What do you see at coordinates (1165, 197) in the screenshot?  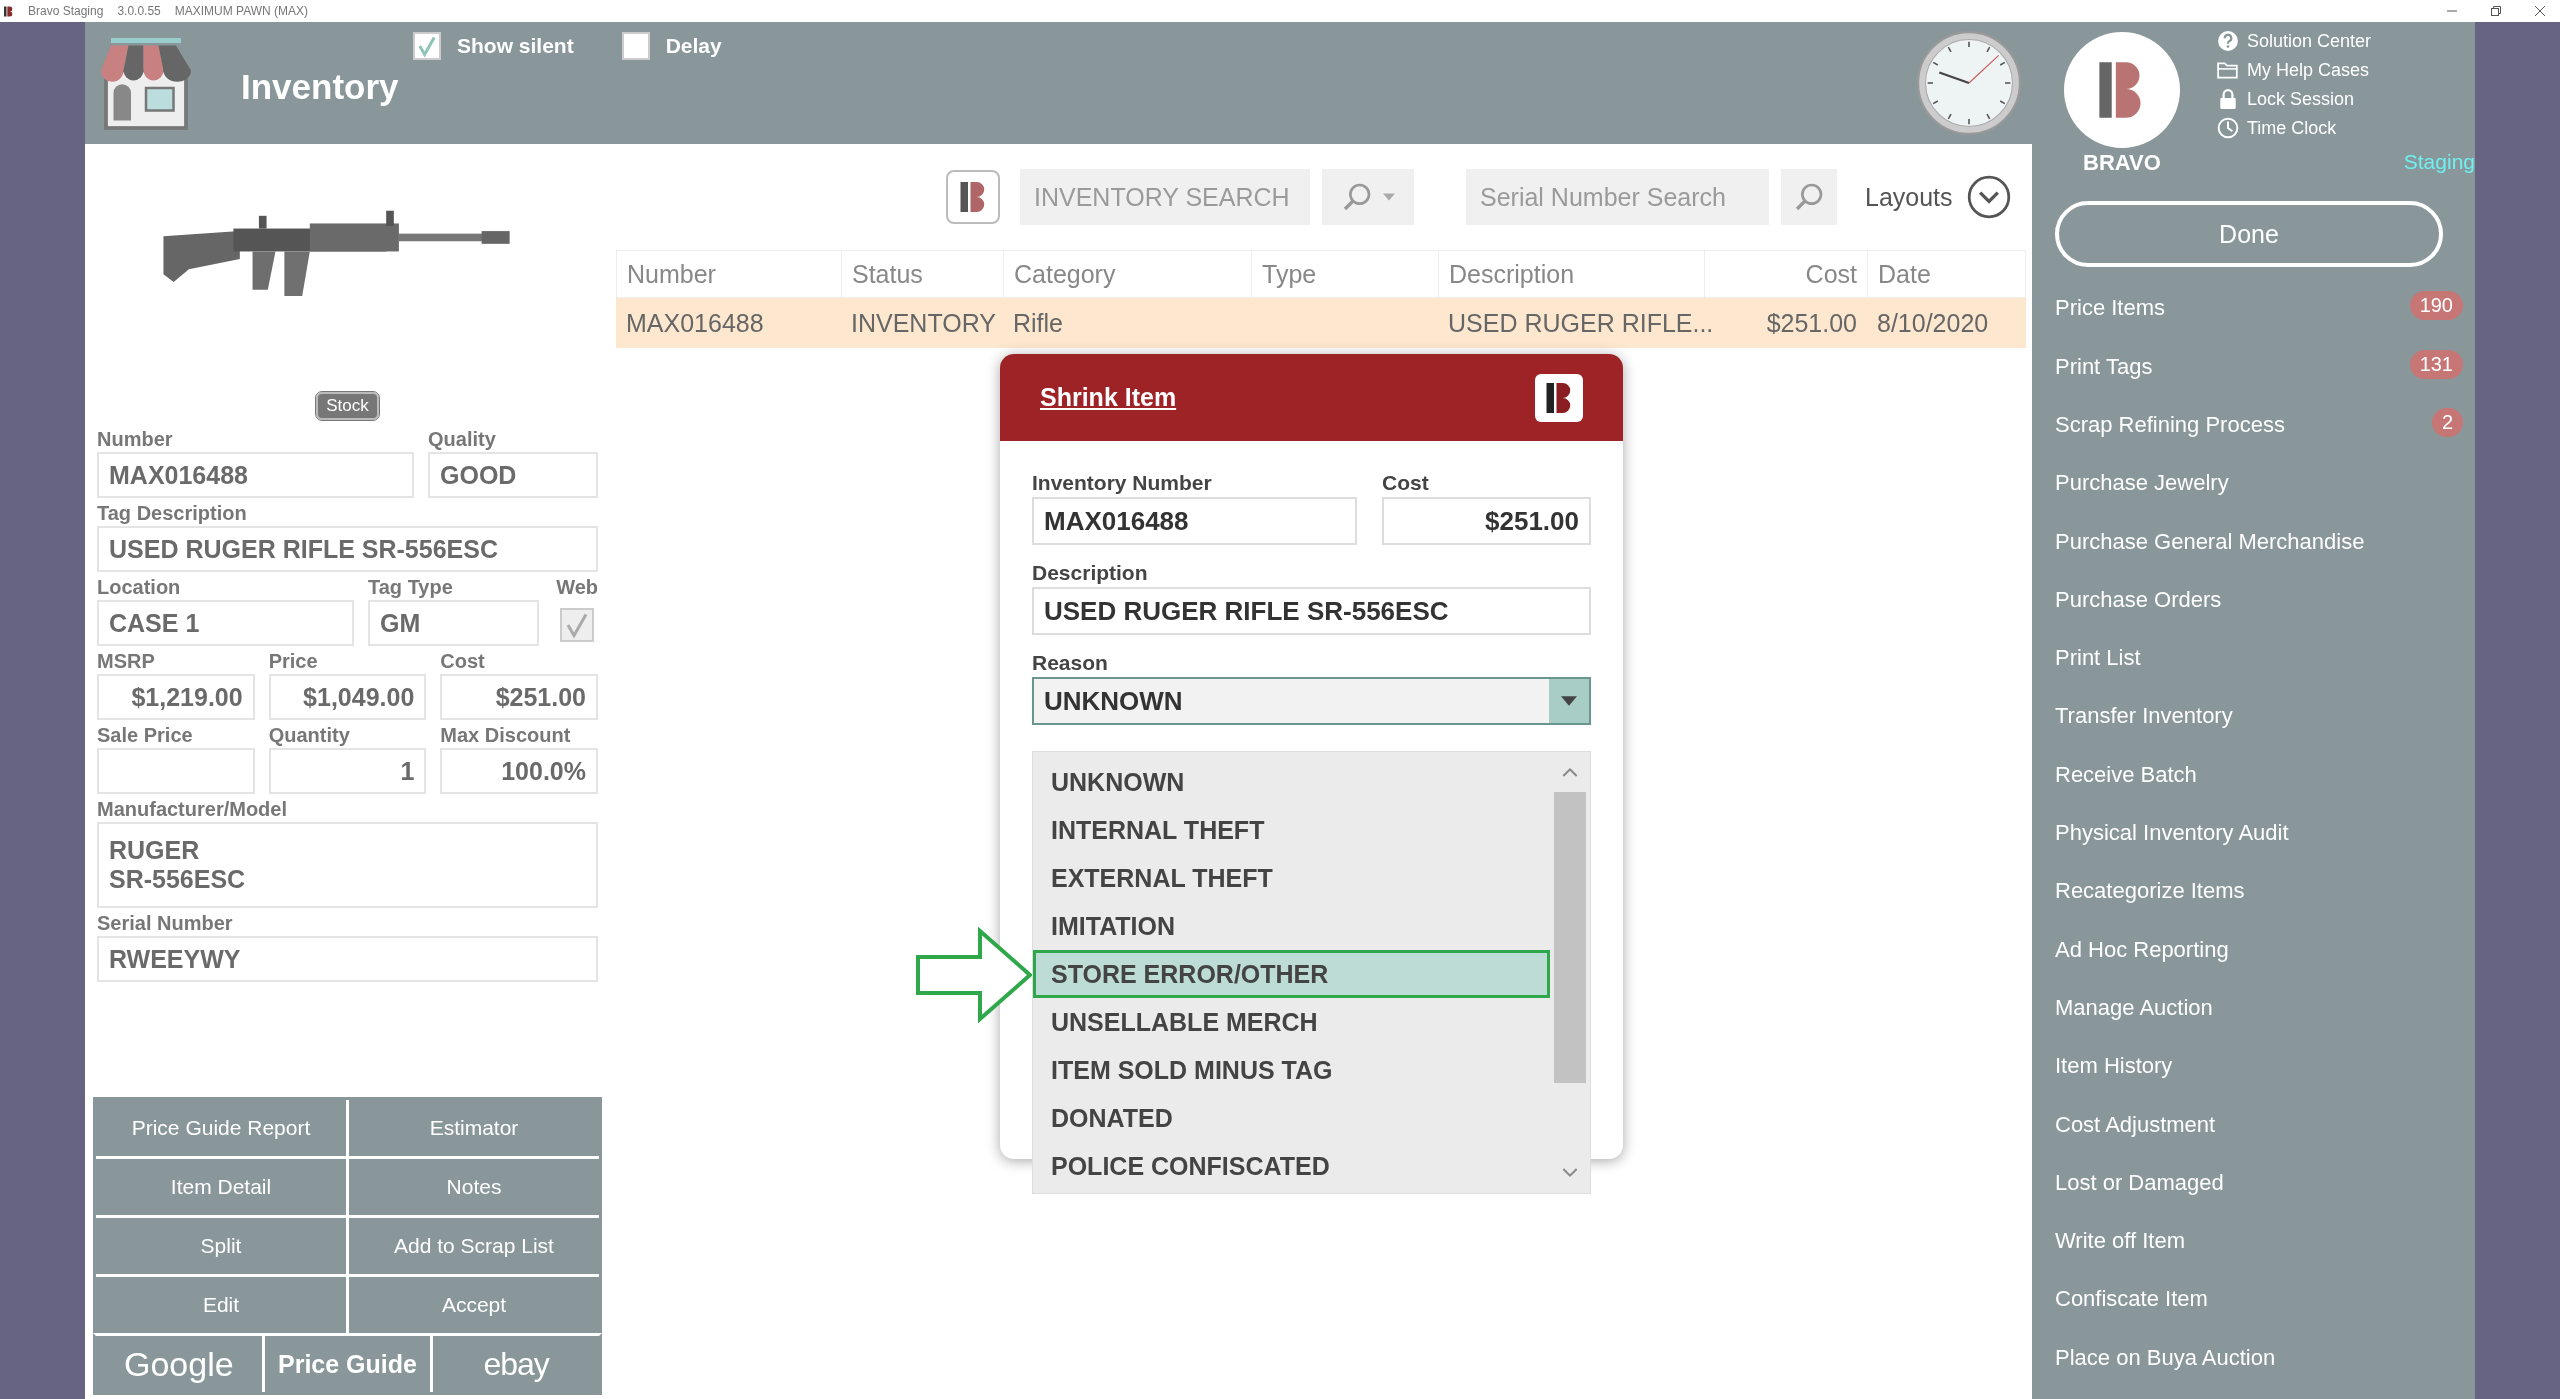 I see `search-field: INVENTORY SEARCH` at bounding box center [1165, 197].